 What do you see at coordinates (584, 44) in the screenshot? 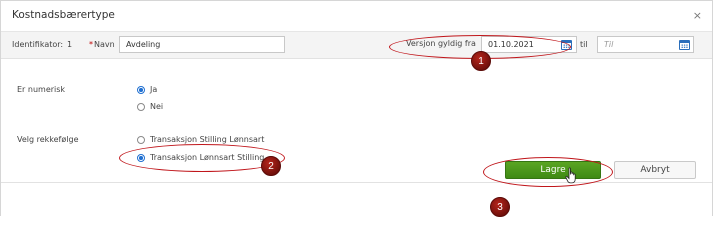
I see `to-label: til` at bounding box center [584, 44].